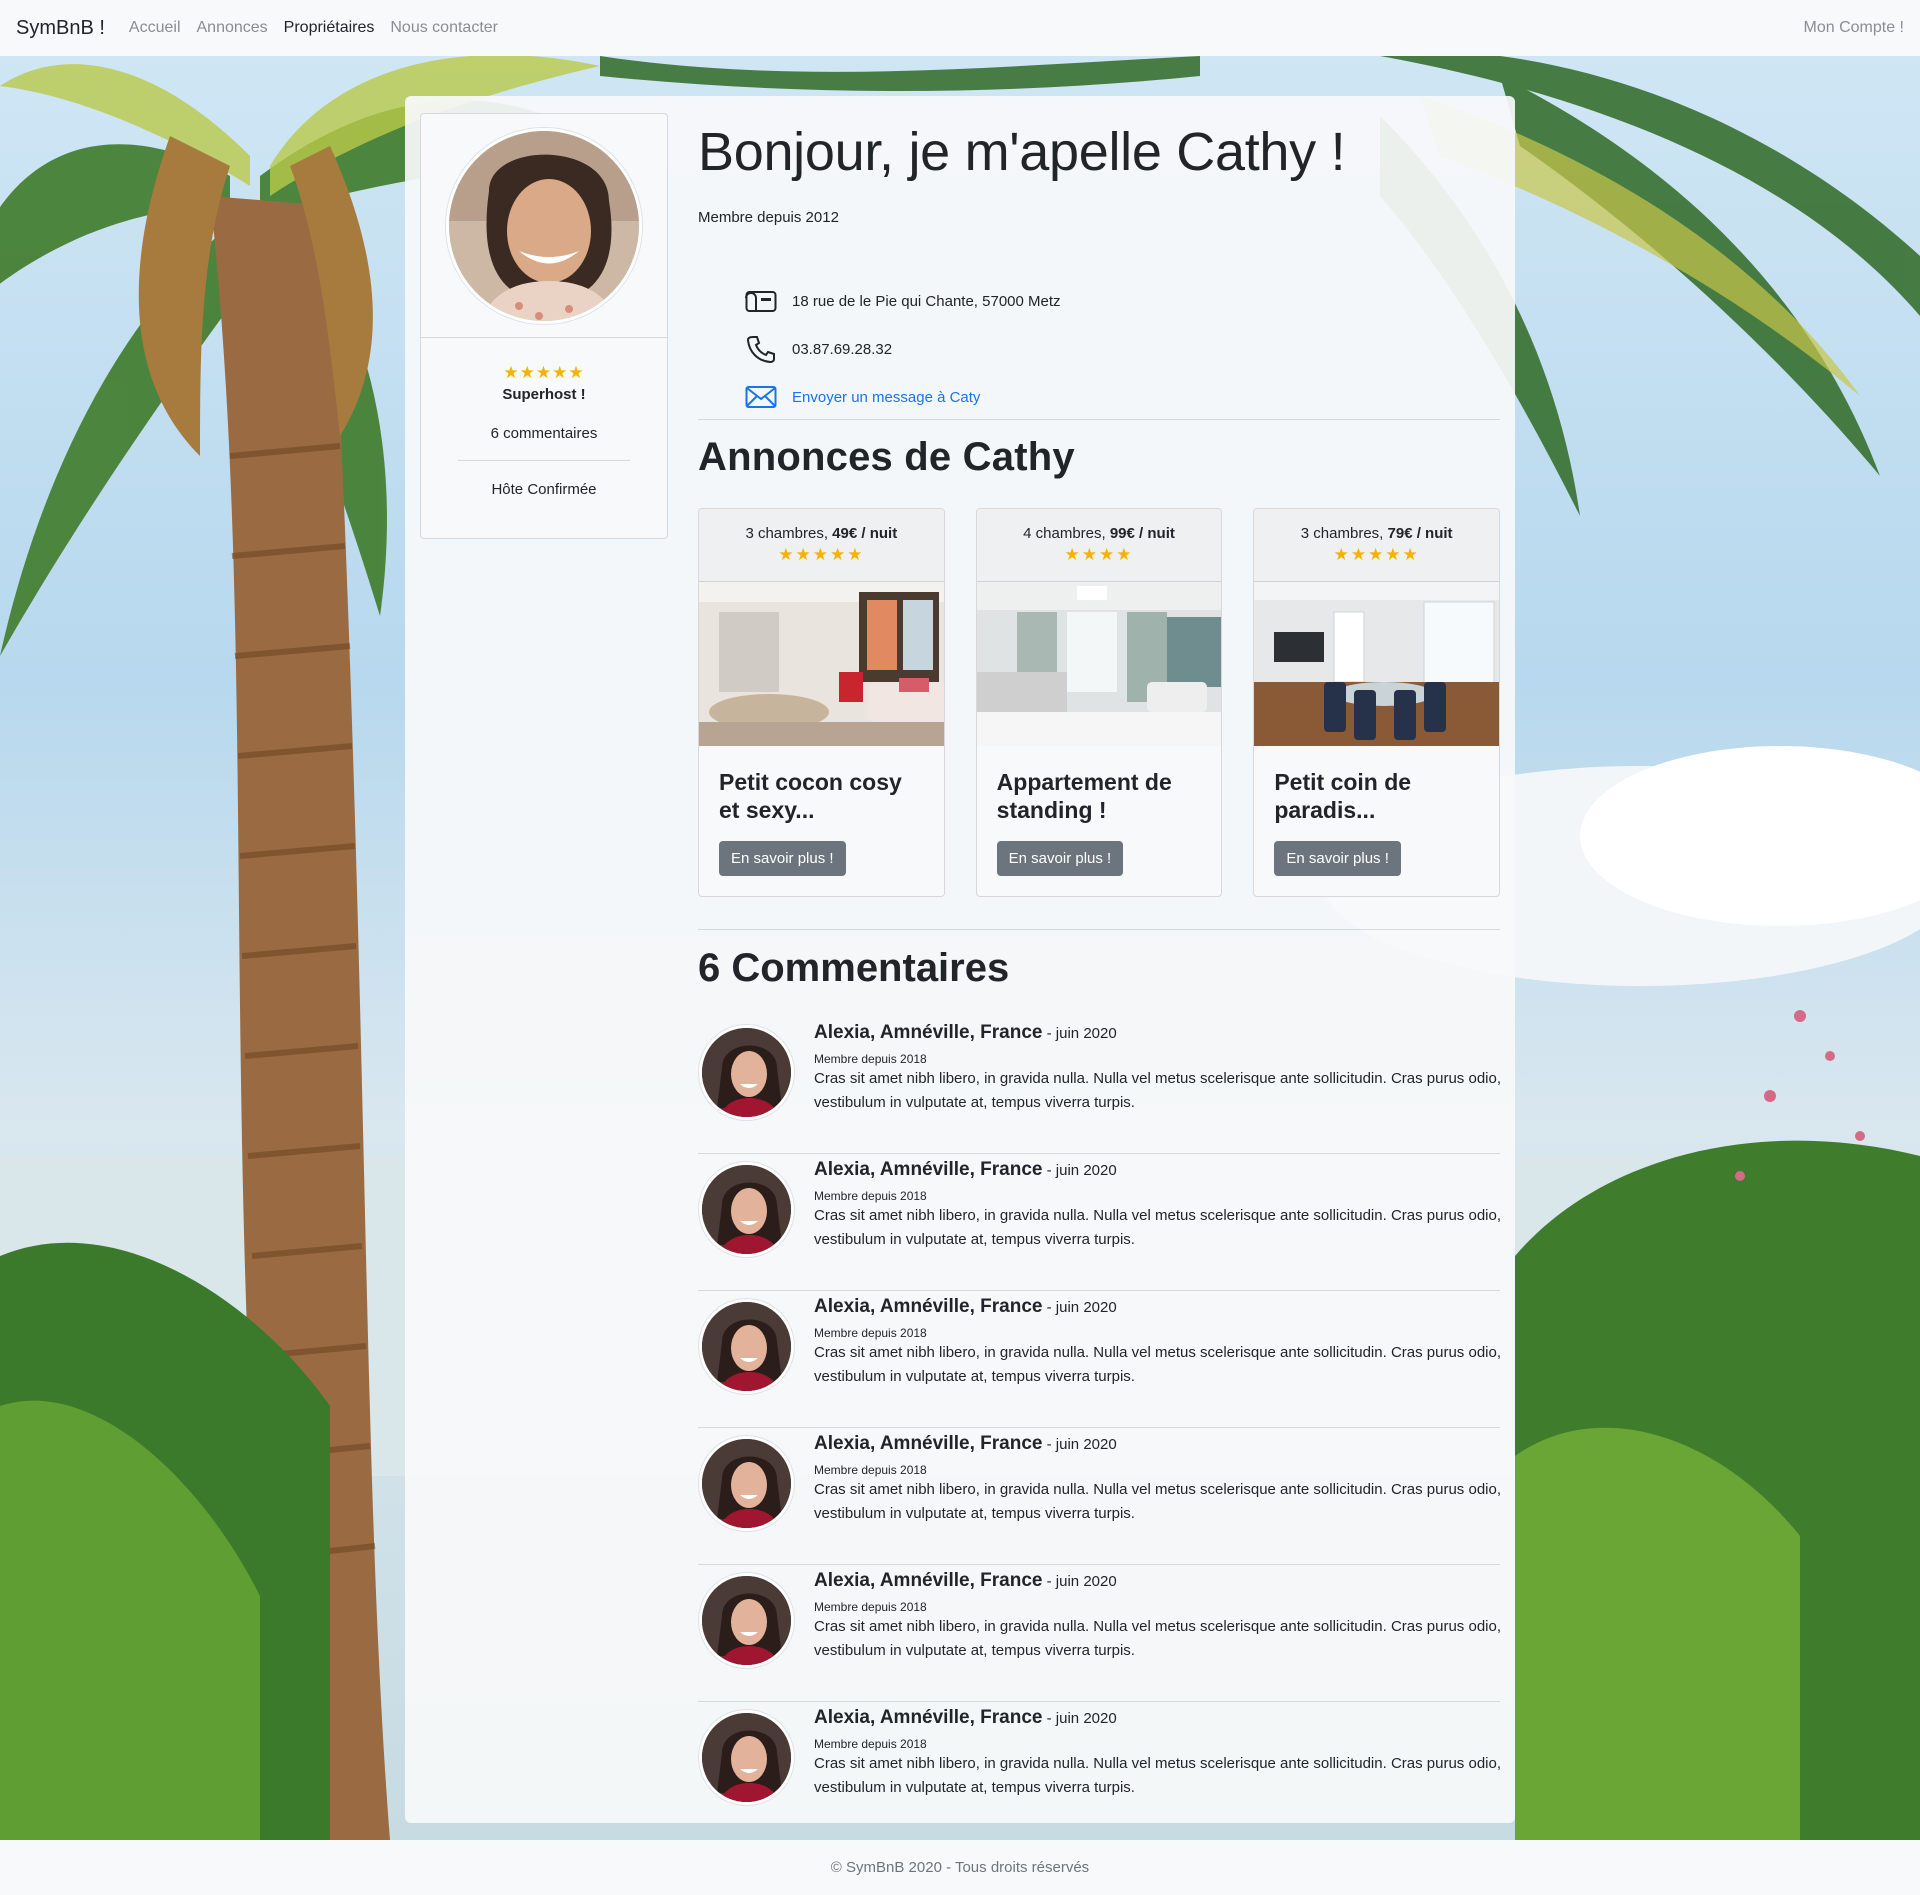  I want to click on phone-icon, so click(761, 349).